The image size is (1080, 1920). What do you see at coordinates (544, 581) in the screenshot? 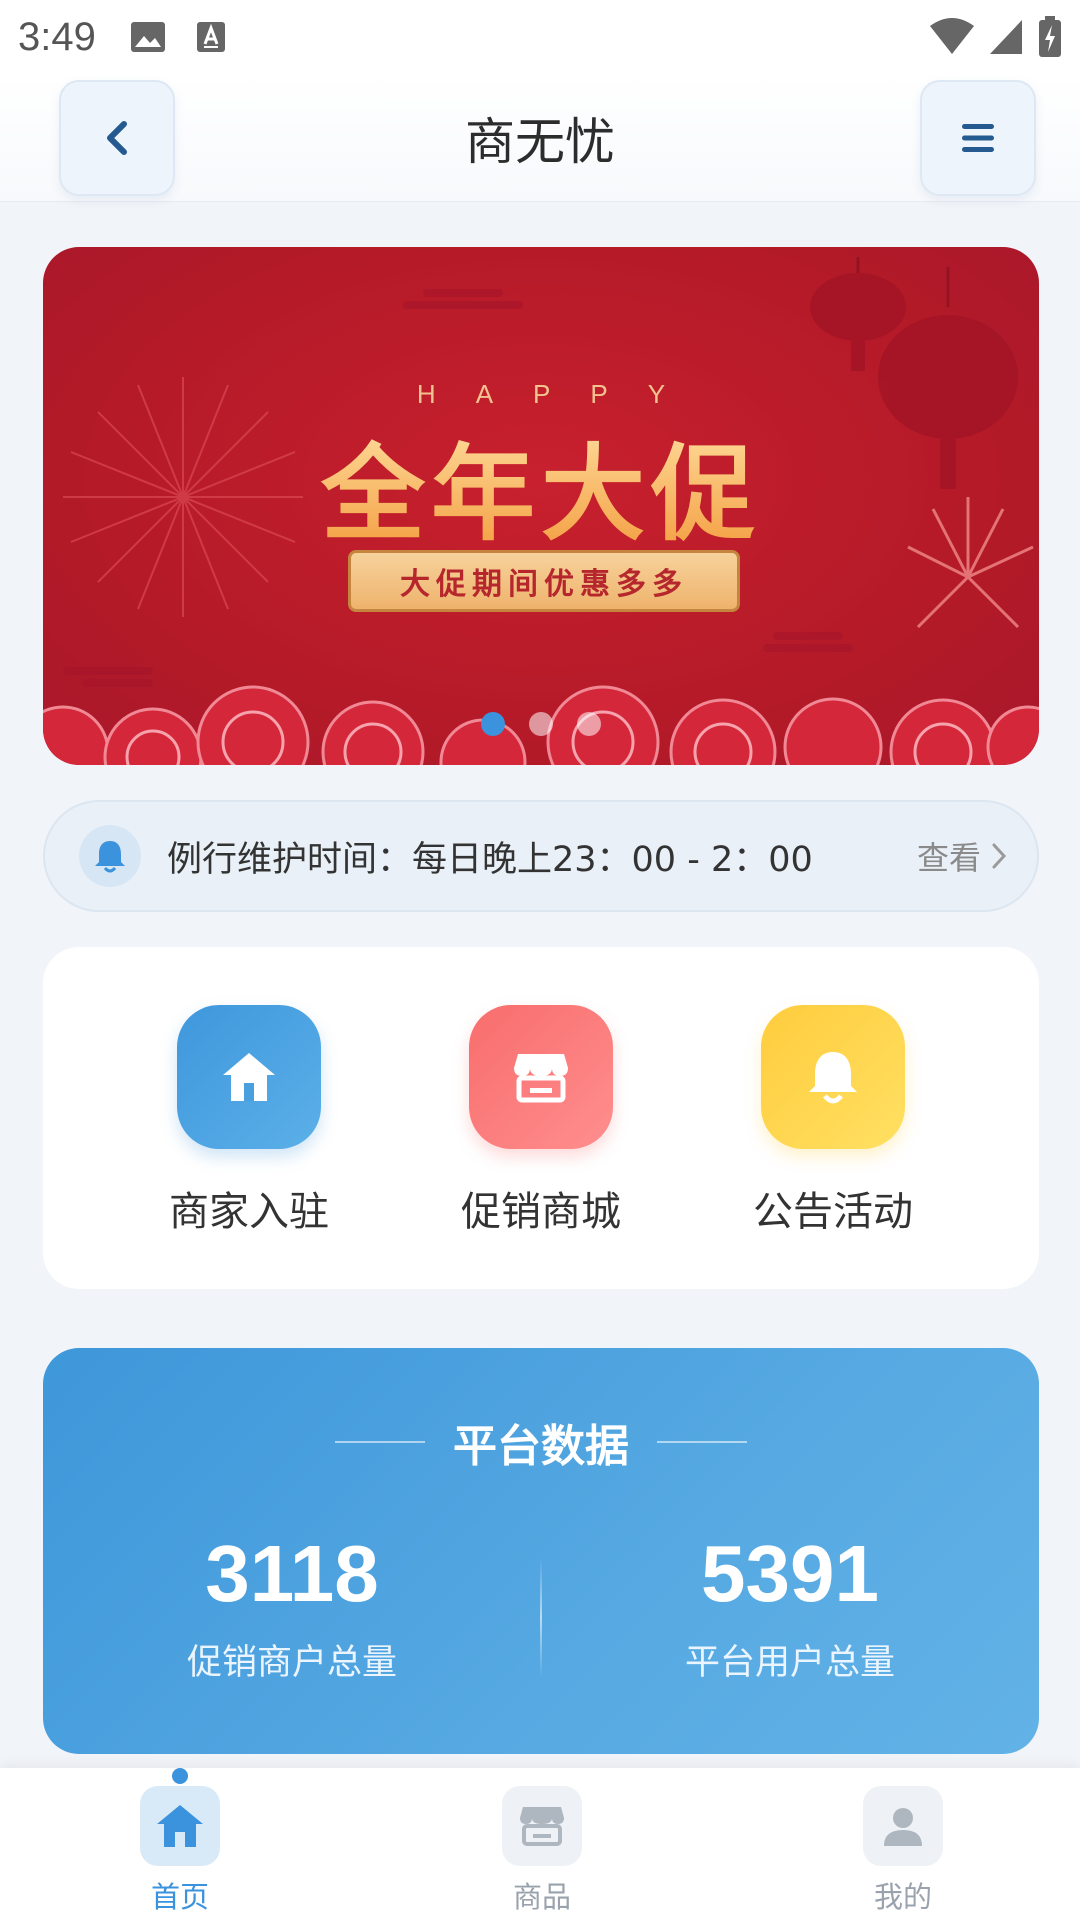
I see `banner-subtitle: 大促期间优惠多多` at bounding box center [544, 581].